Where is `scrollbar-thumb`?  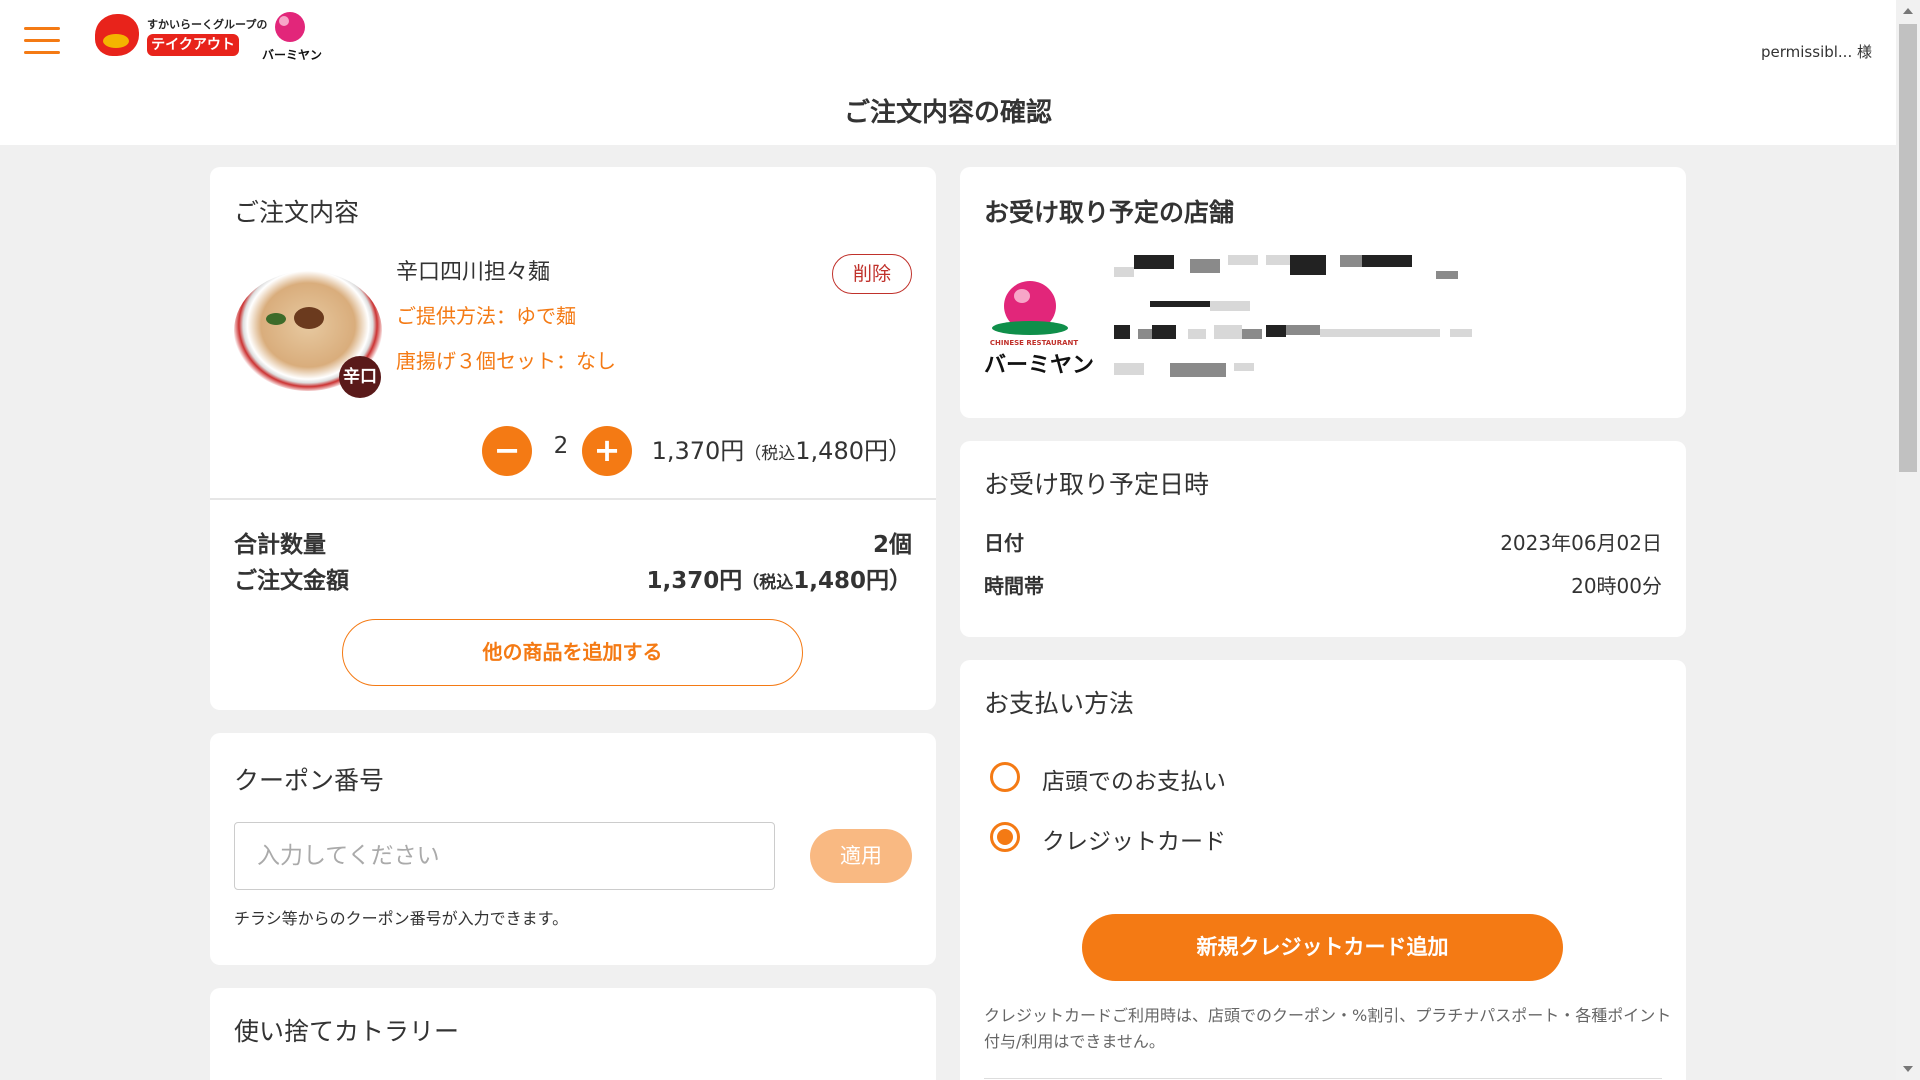 scrollbar-thumb is located at coordinates (1908, 248).